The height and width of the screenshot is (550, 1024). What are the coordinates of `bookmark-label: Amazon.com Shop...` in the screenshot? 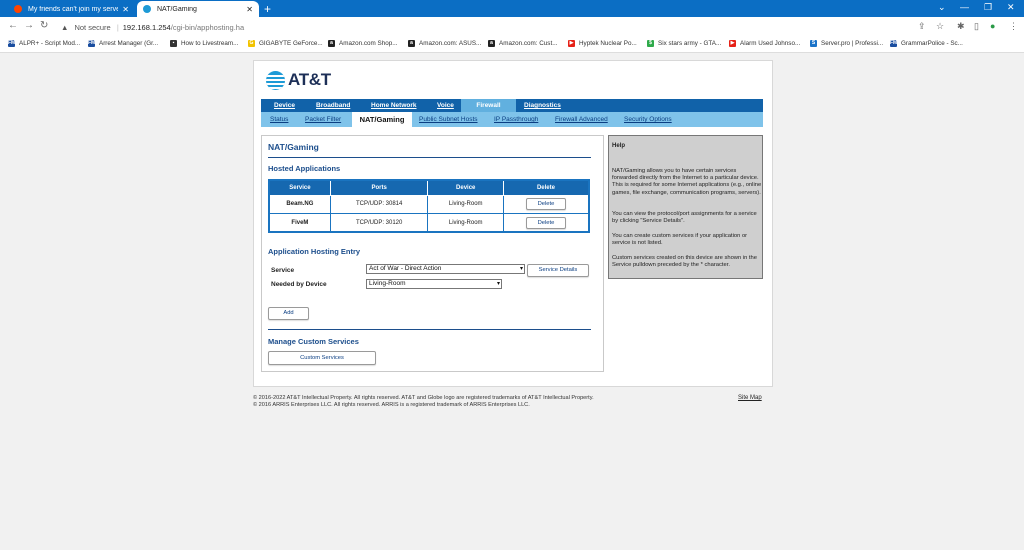 It's located at (368, 43).